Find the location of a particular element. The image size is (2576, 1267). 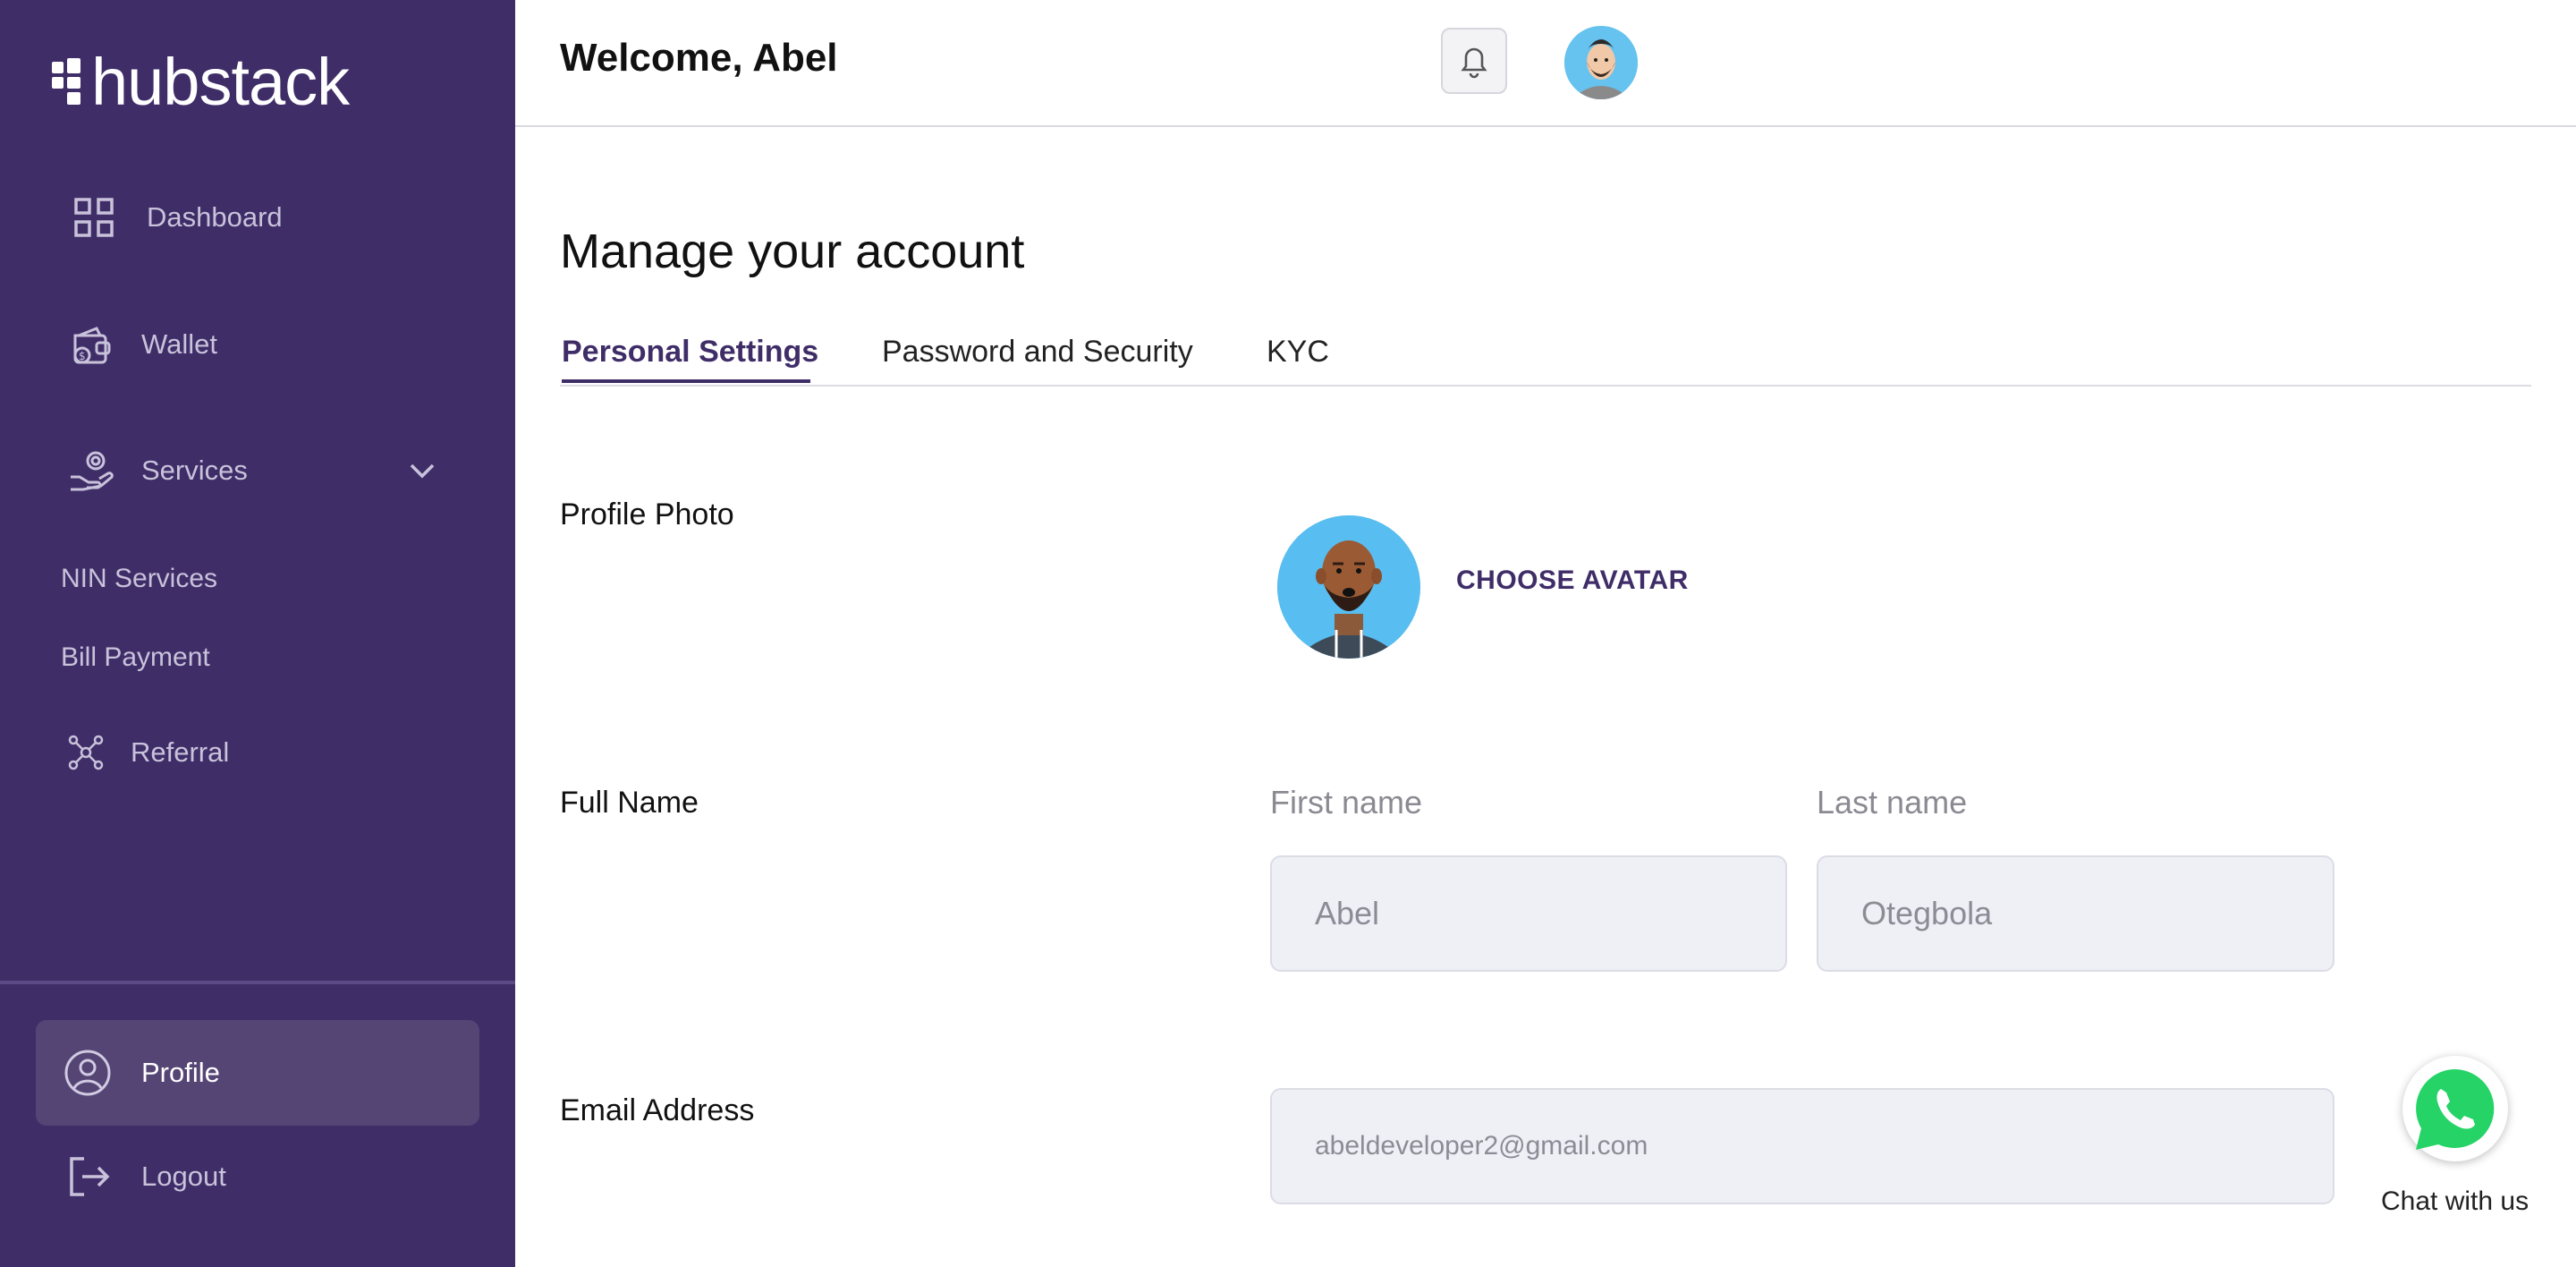

bell-icon is located at coordinates (1474, 63).